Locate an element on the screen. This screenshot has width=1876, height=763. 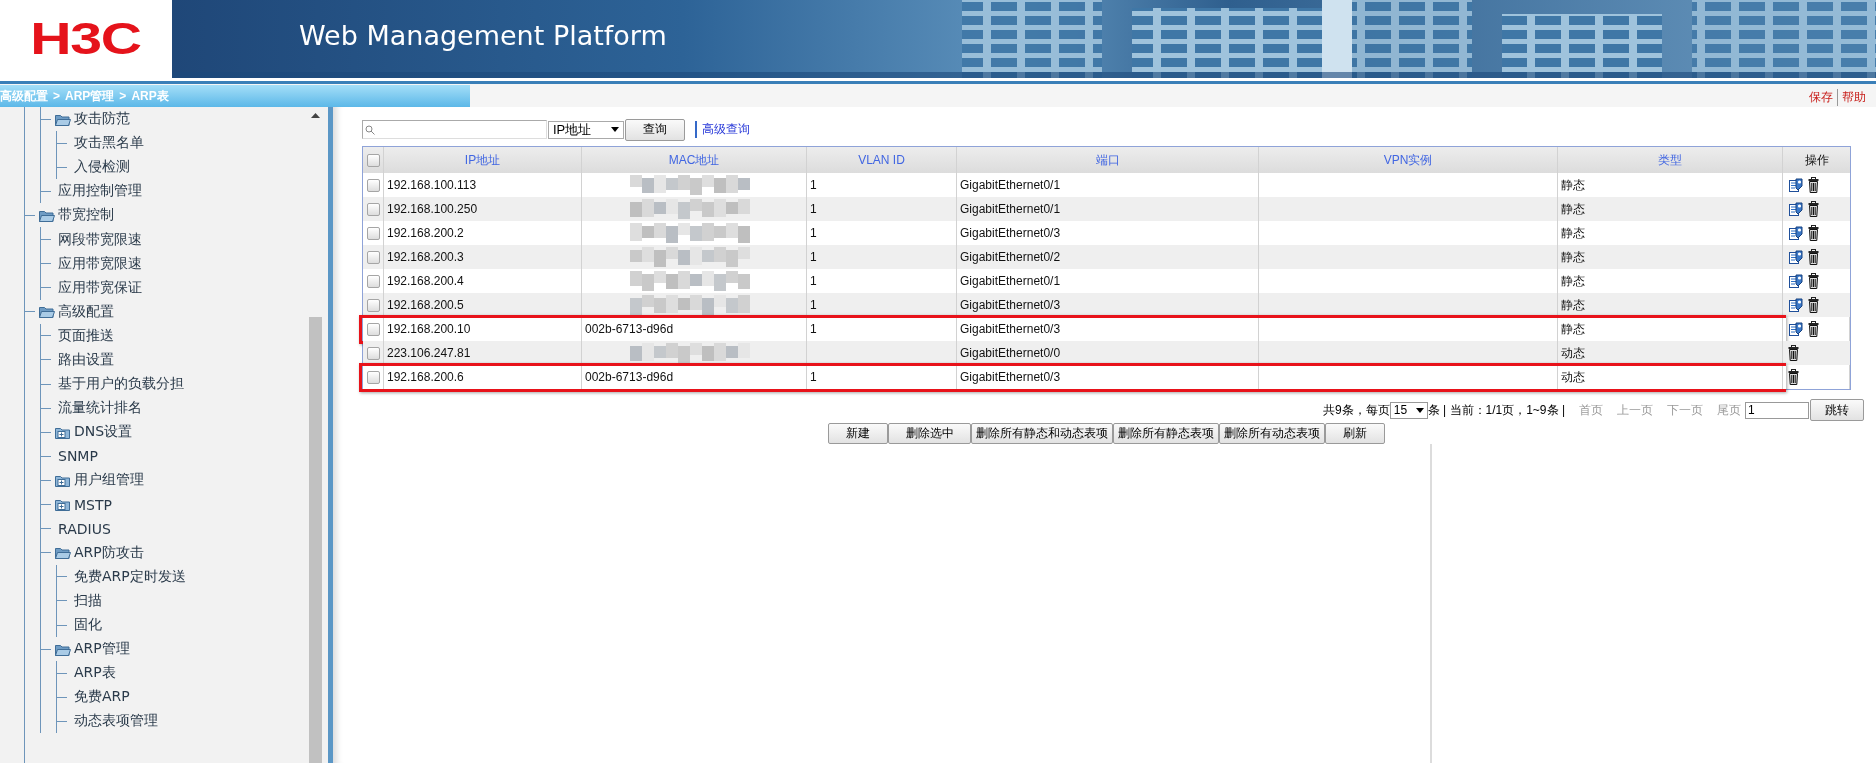
table-cell: GigabitEthernet0/1 is located at coordinates (1010, 209).